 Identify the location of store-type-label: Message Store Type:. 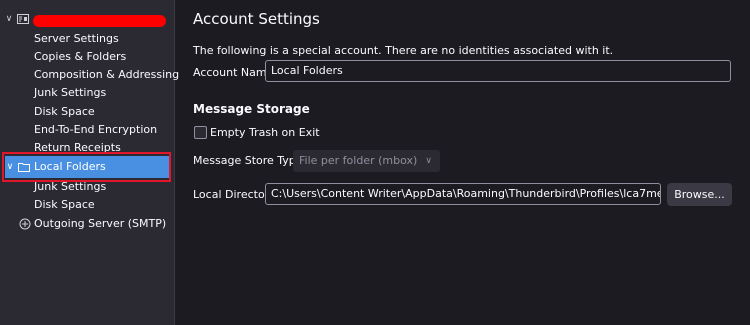
(250, 160).